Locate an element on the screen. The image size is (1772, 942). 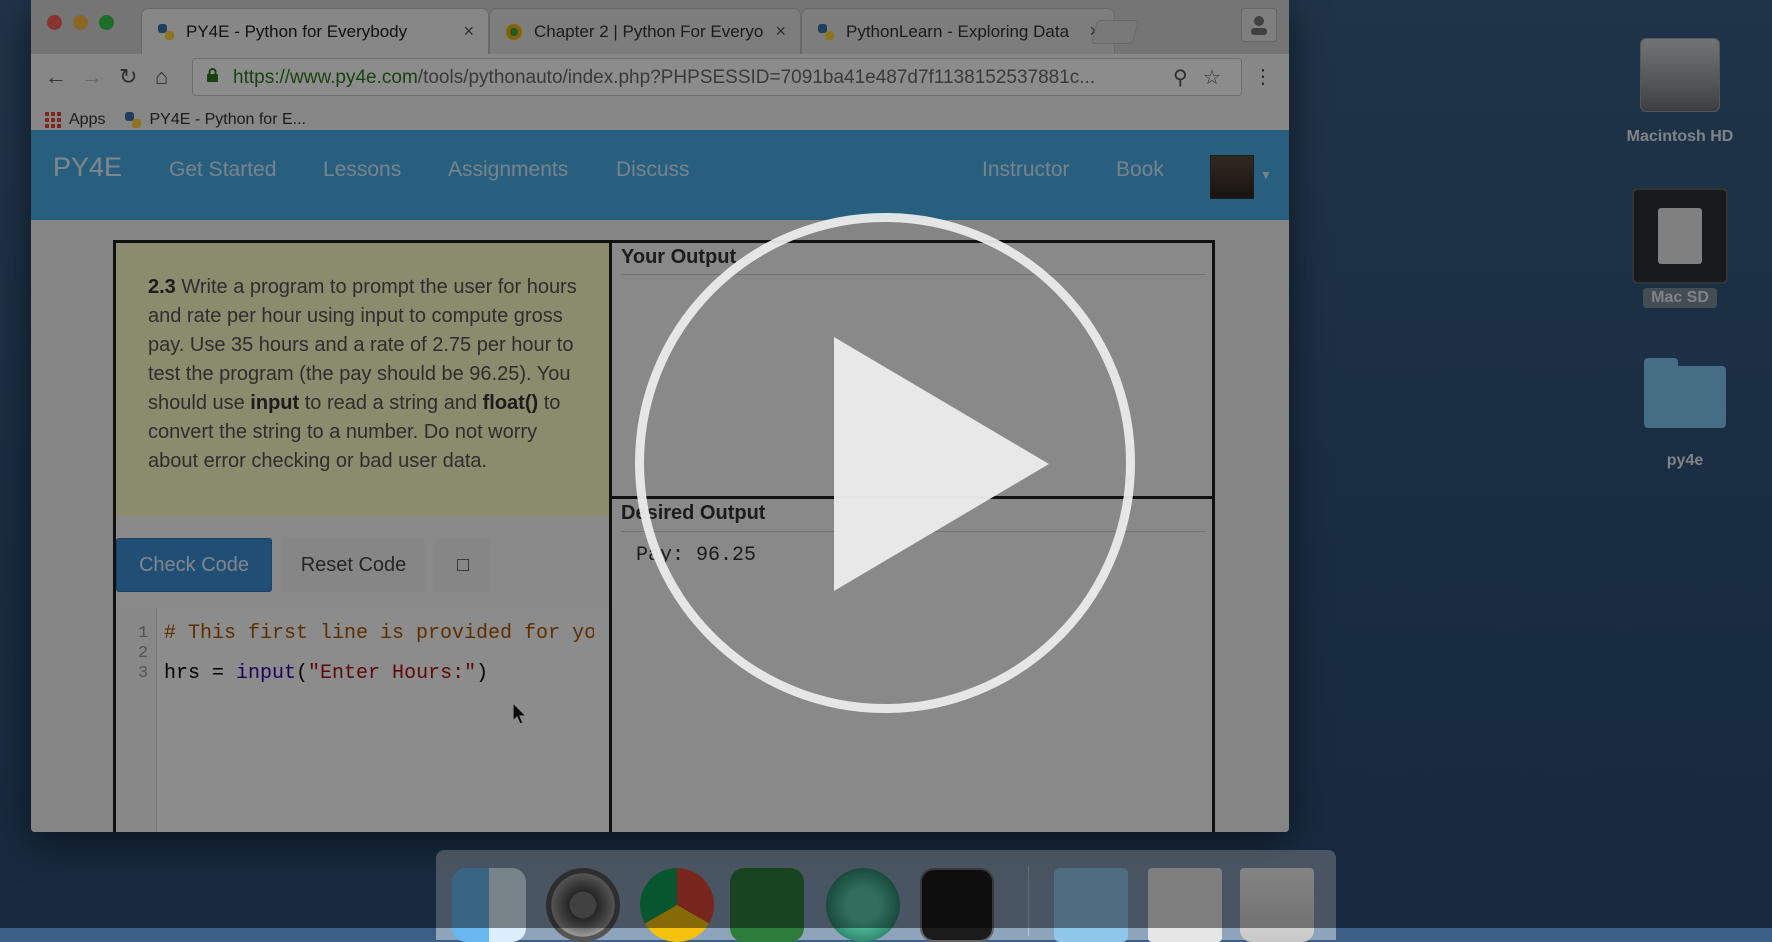
play-icon is located at coordinates (941, 464).